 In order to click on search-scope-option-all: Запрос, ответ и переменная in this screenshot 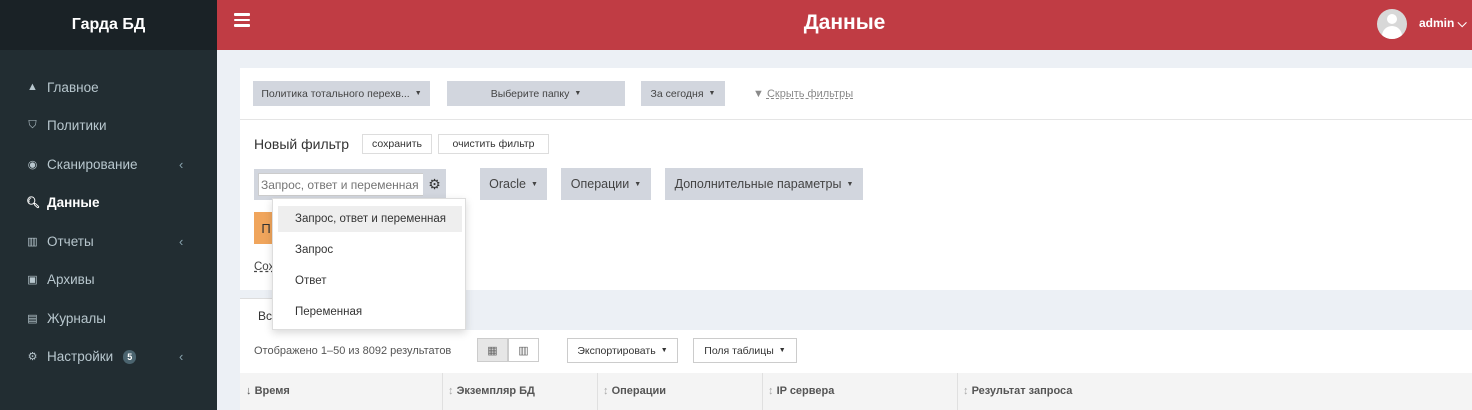, I will do `click(370, 219)`.